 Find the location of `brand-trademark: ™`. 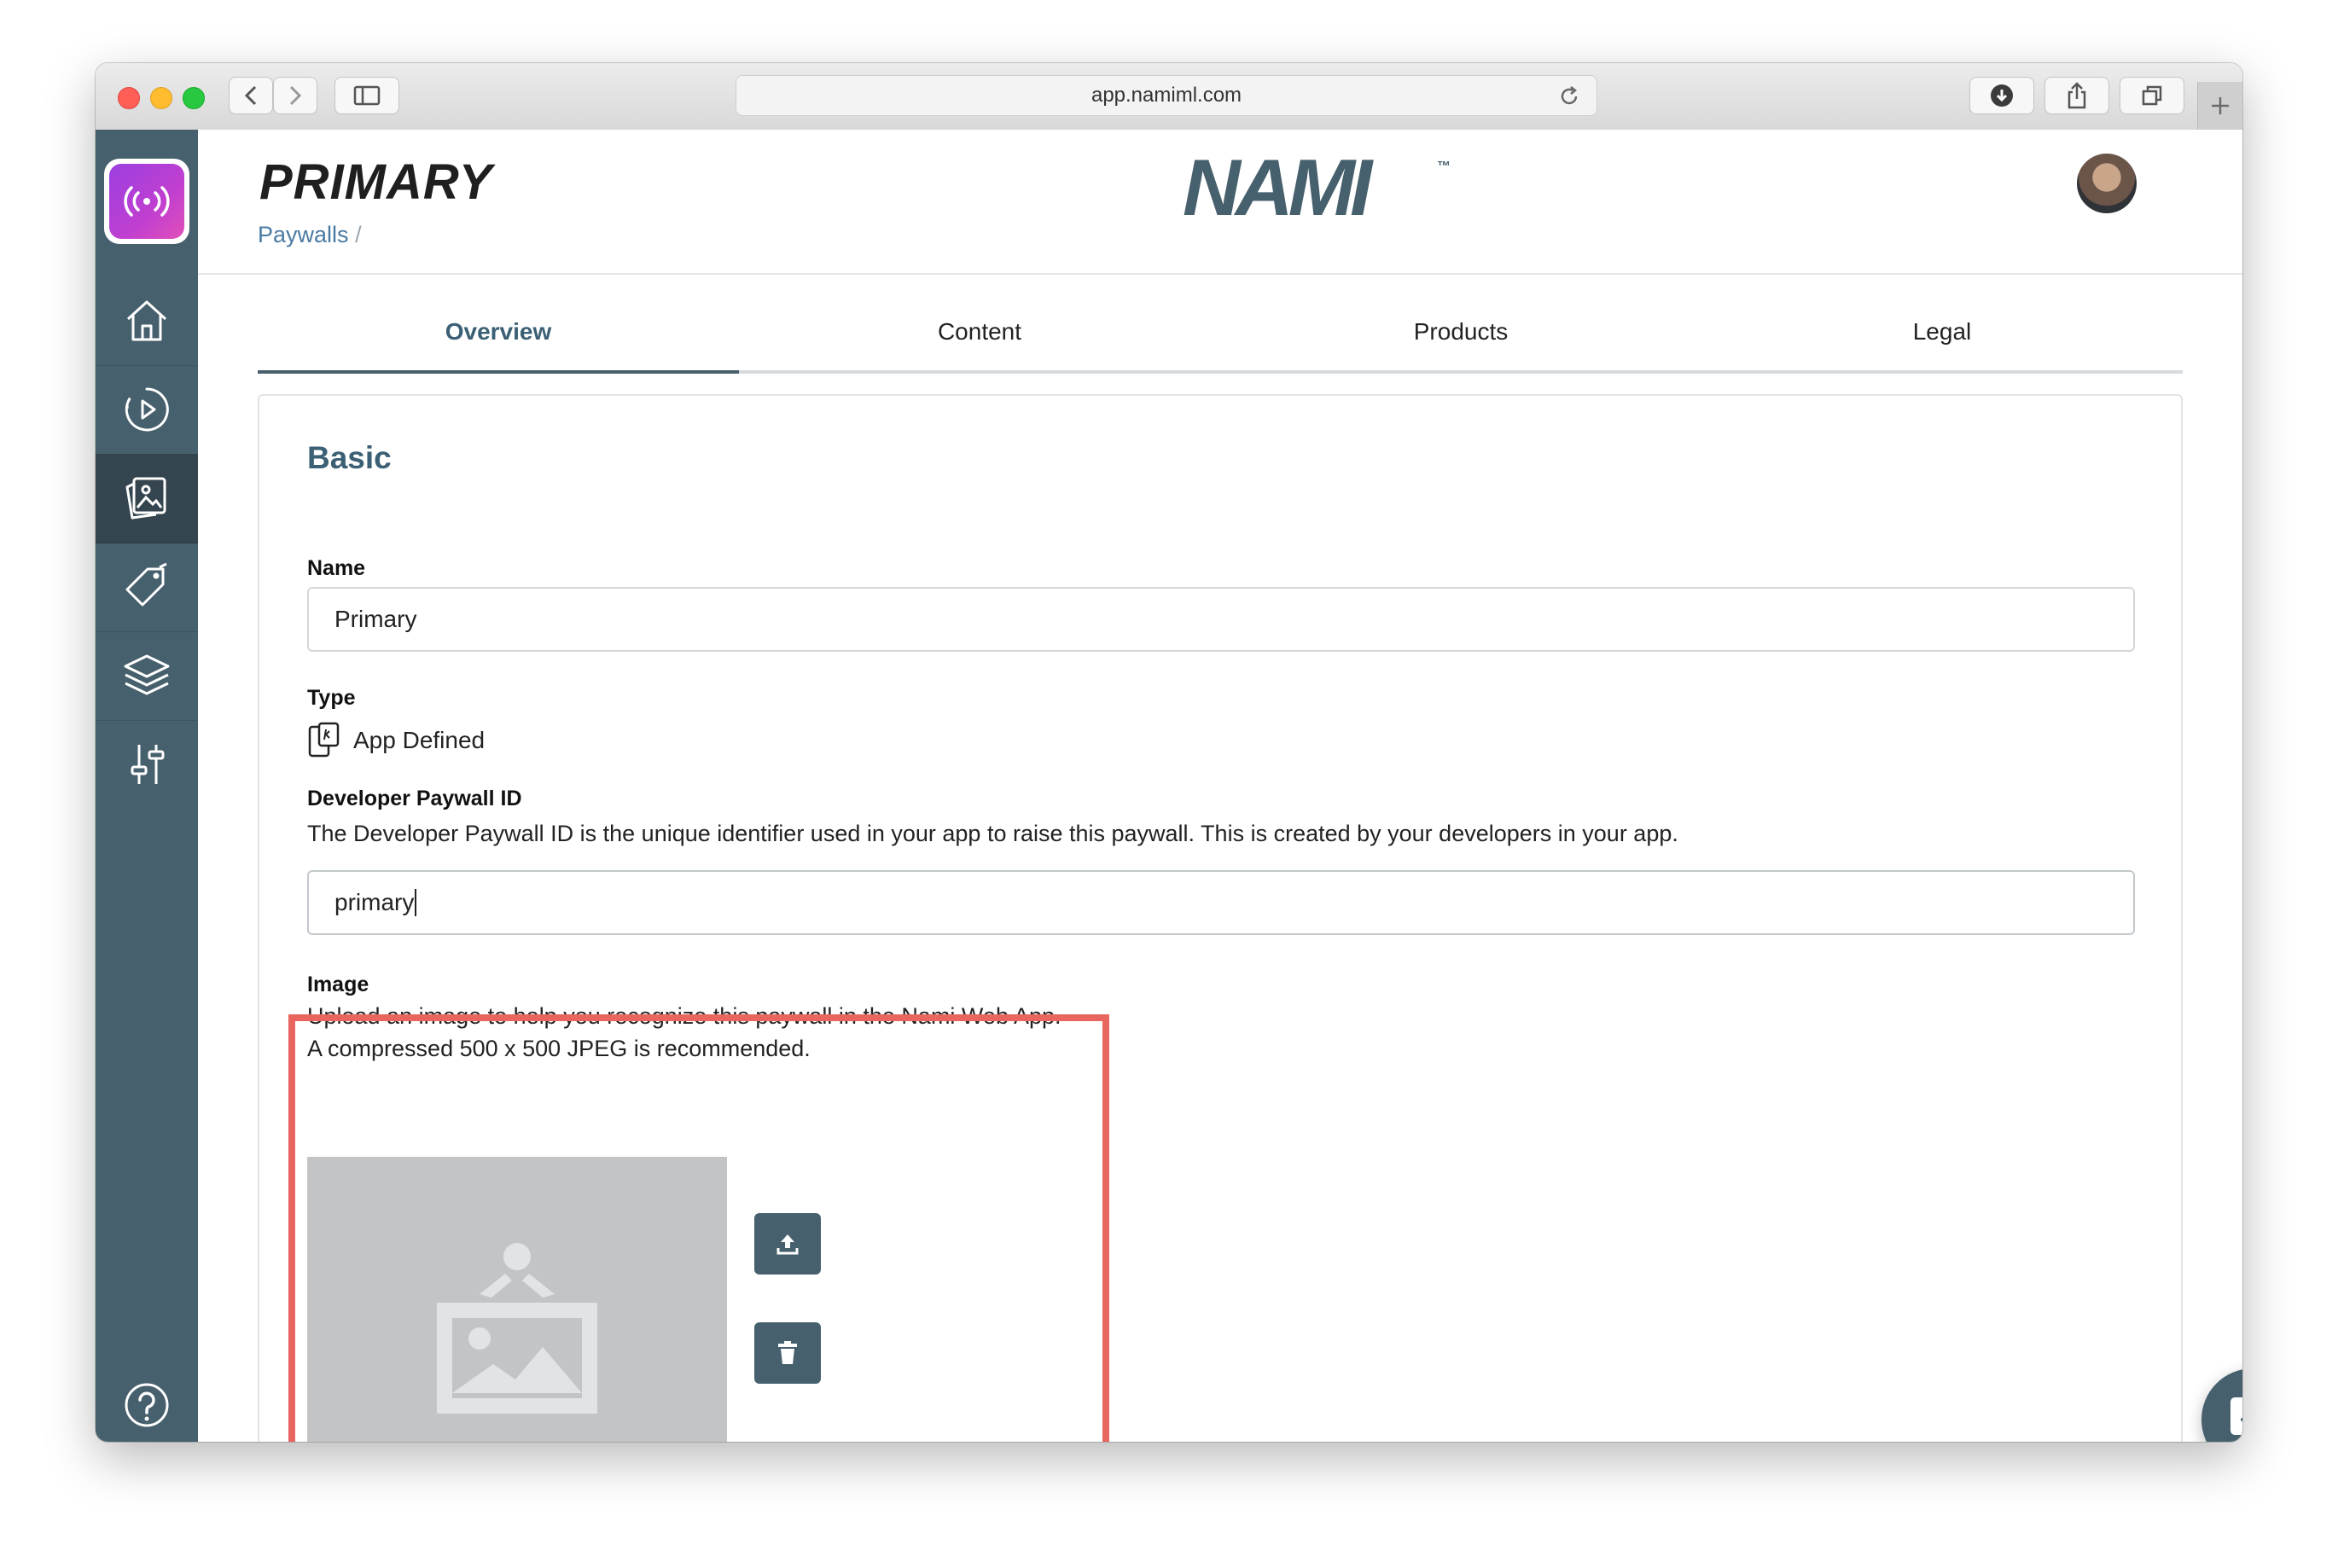

brand-trademark: ™ is located at coordinates (1444, 167).